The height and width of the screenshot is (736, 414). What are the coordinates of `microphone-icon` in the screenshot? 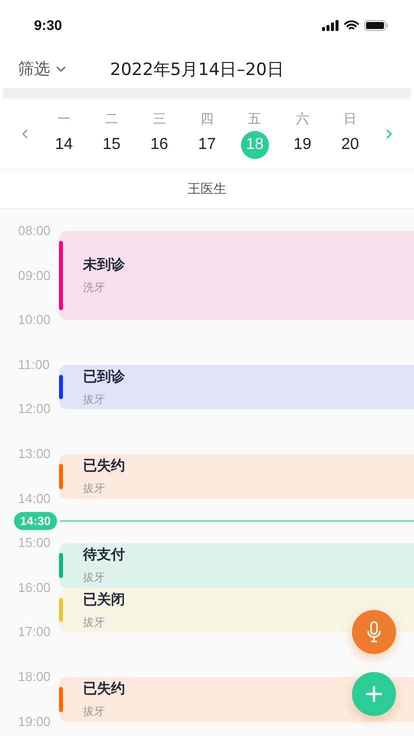 It's located at (374, 632).